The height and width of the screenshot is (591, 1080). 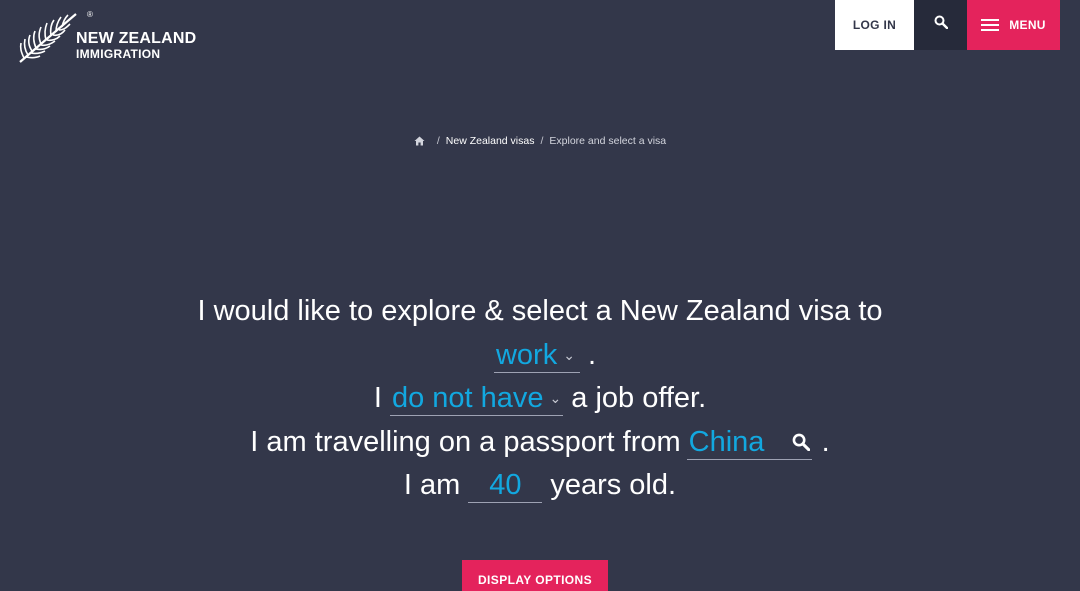 What do you see at coordinates (465, 441) in the screenshot?
I see `passport-prefix: I am travelling on a passport from` at bounding box center [465, 441].